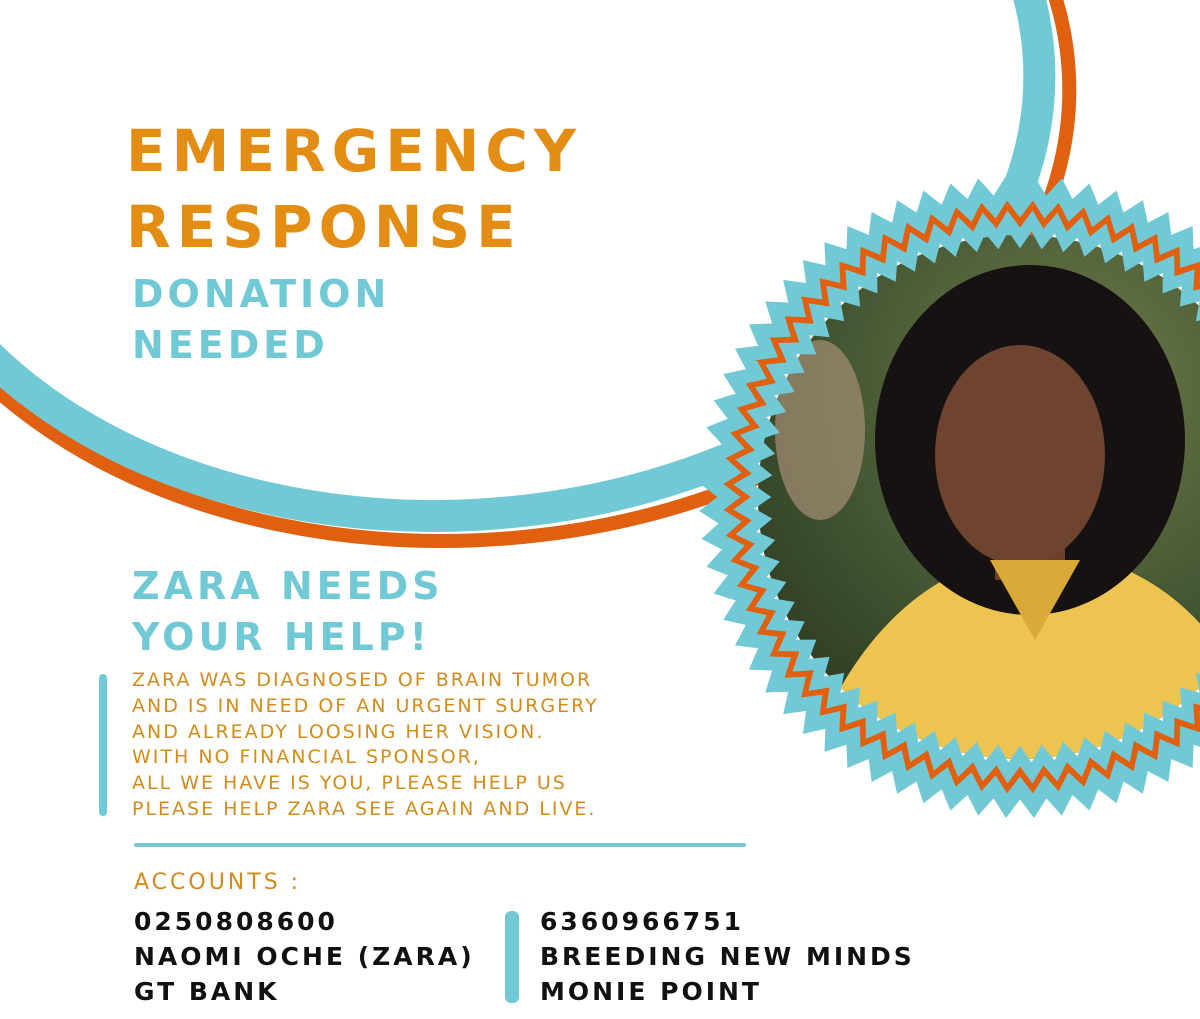  What do you see at coordinates (306, 757) in the screenshot?
I see `appeal-body-line: WITH NO FINANCIAL SPONSOR,` at bounding box center [306, 757].